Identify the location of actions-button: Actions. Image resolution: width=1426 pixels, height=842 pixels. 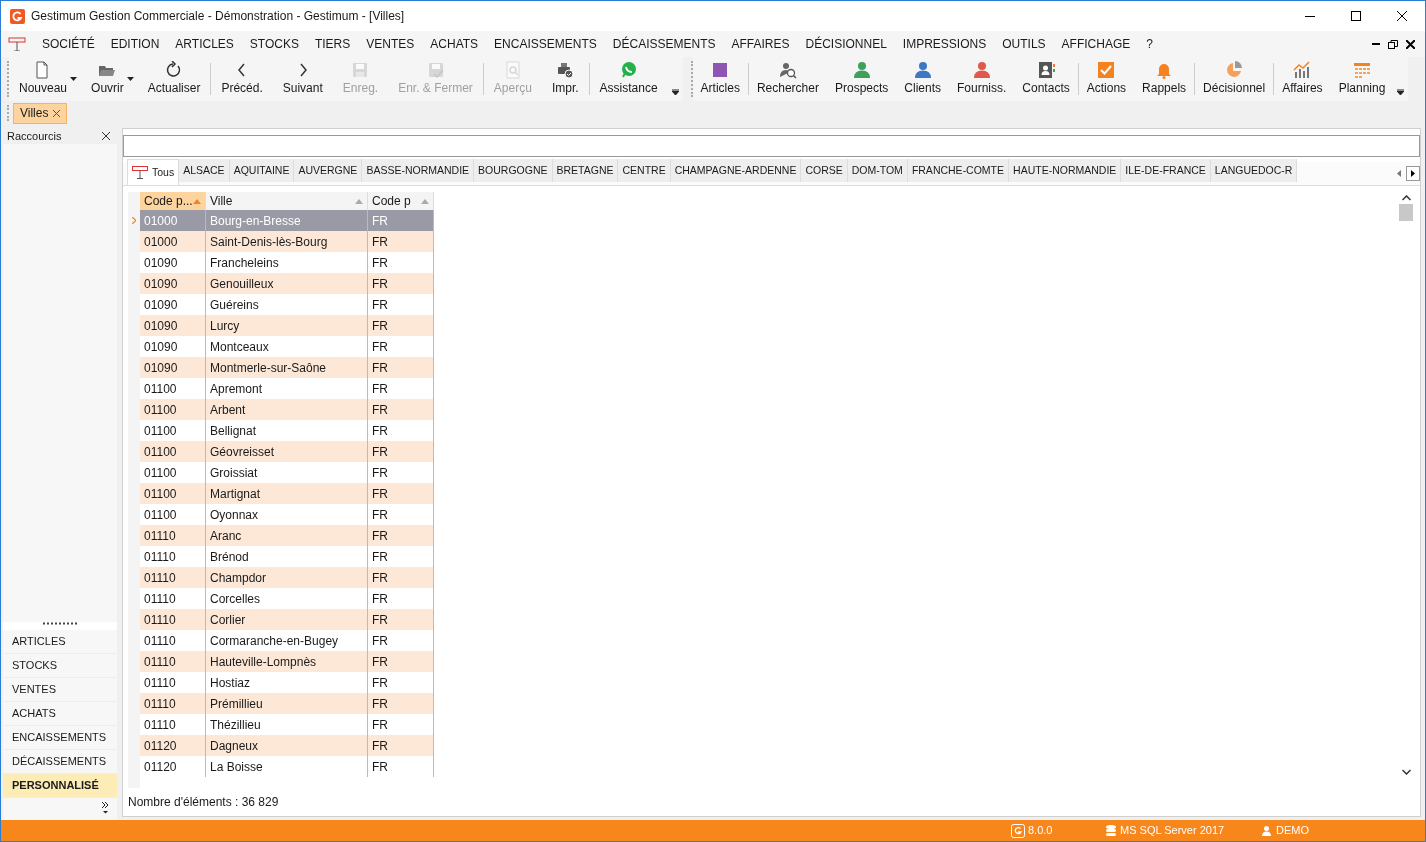
(1106, 79).